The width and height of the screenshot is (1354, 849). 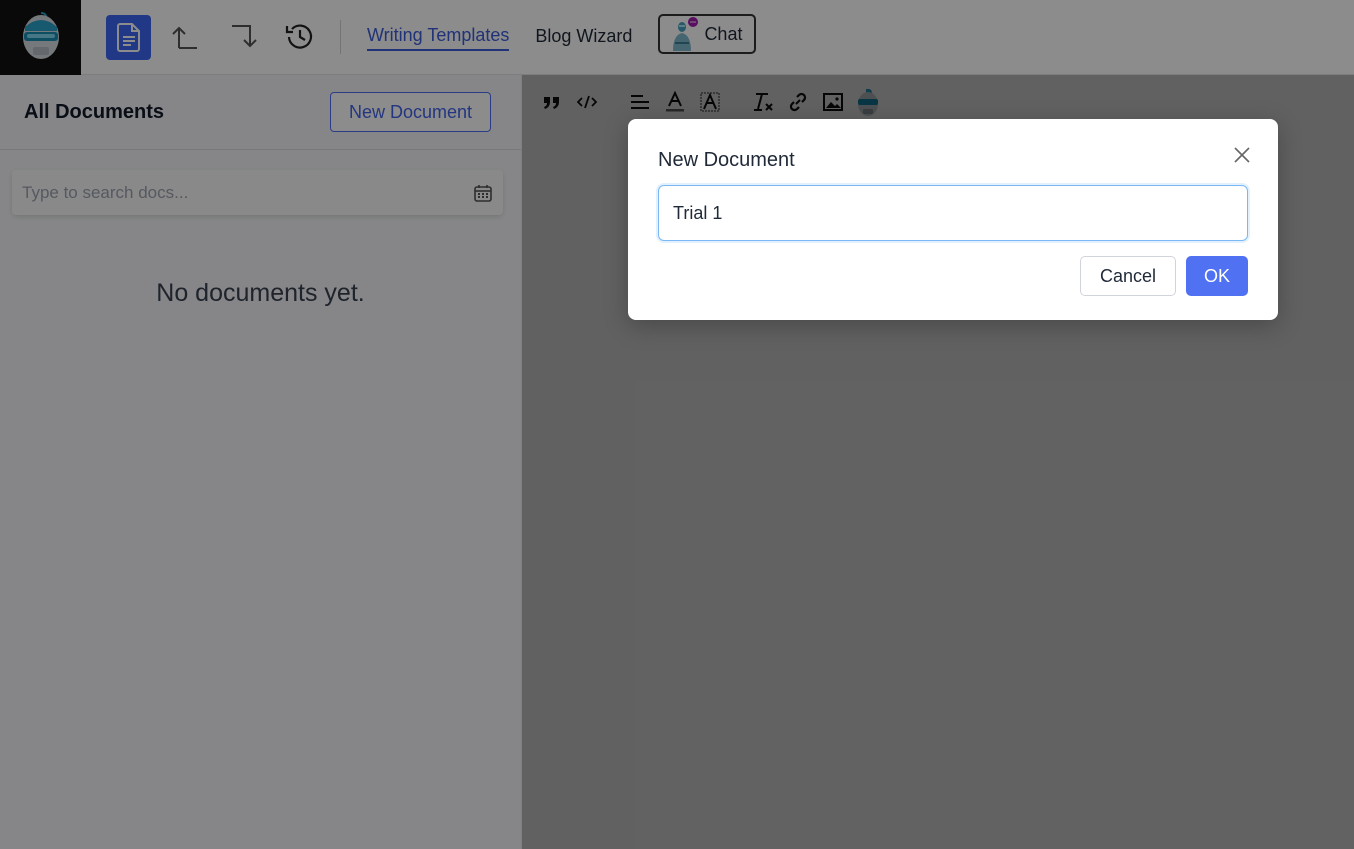 I want to click on align-icon, so click(x=639, y=102).